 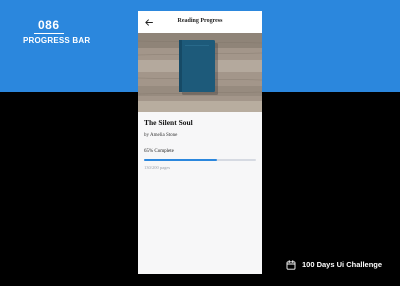 What do you see at coordinates (49, 25) in the screenshot?
I see `challenge-number: 086` at bounding box center [49, 25].